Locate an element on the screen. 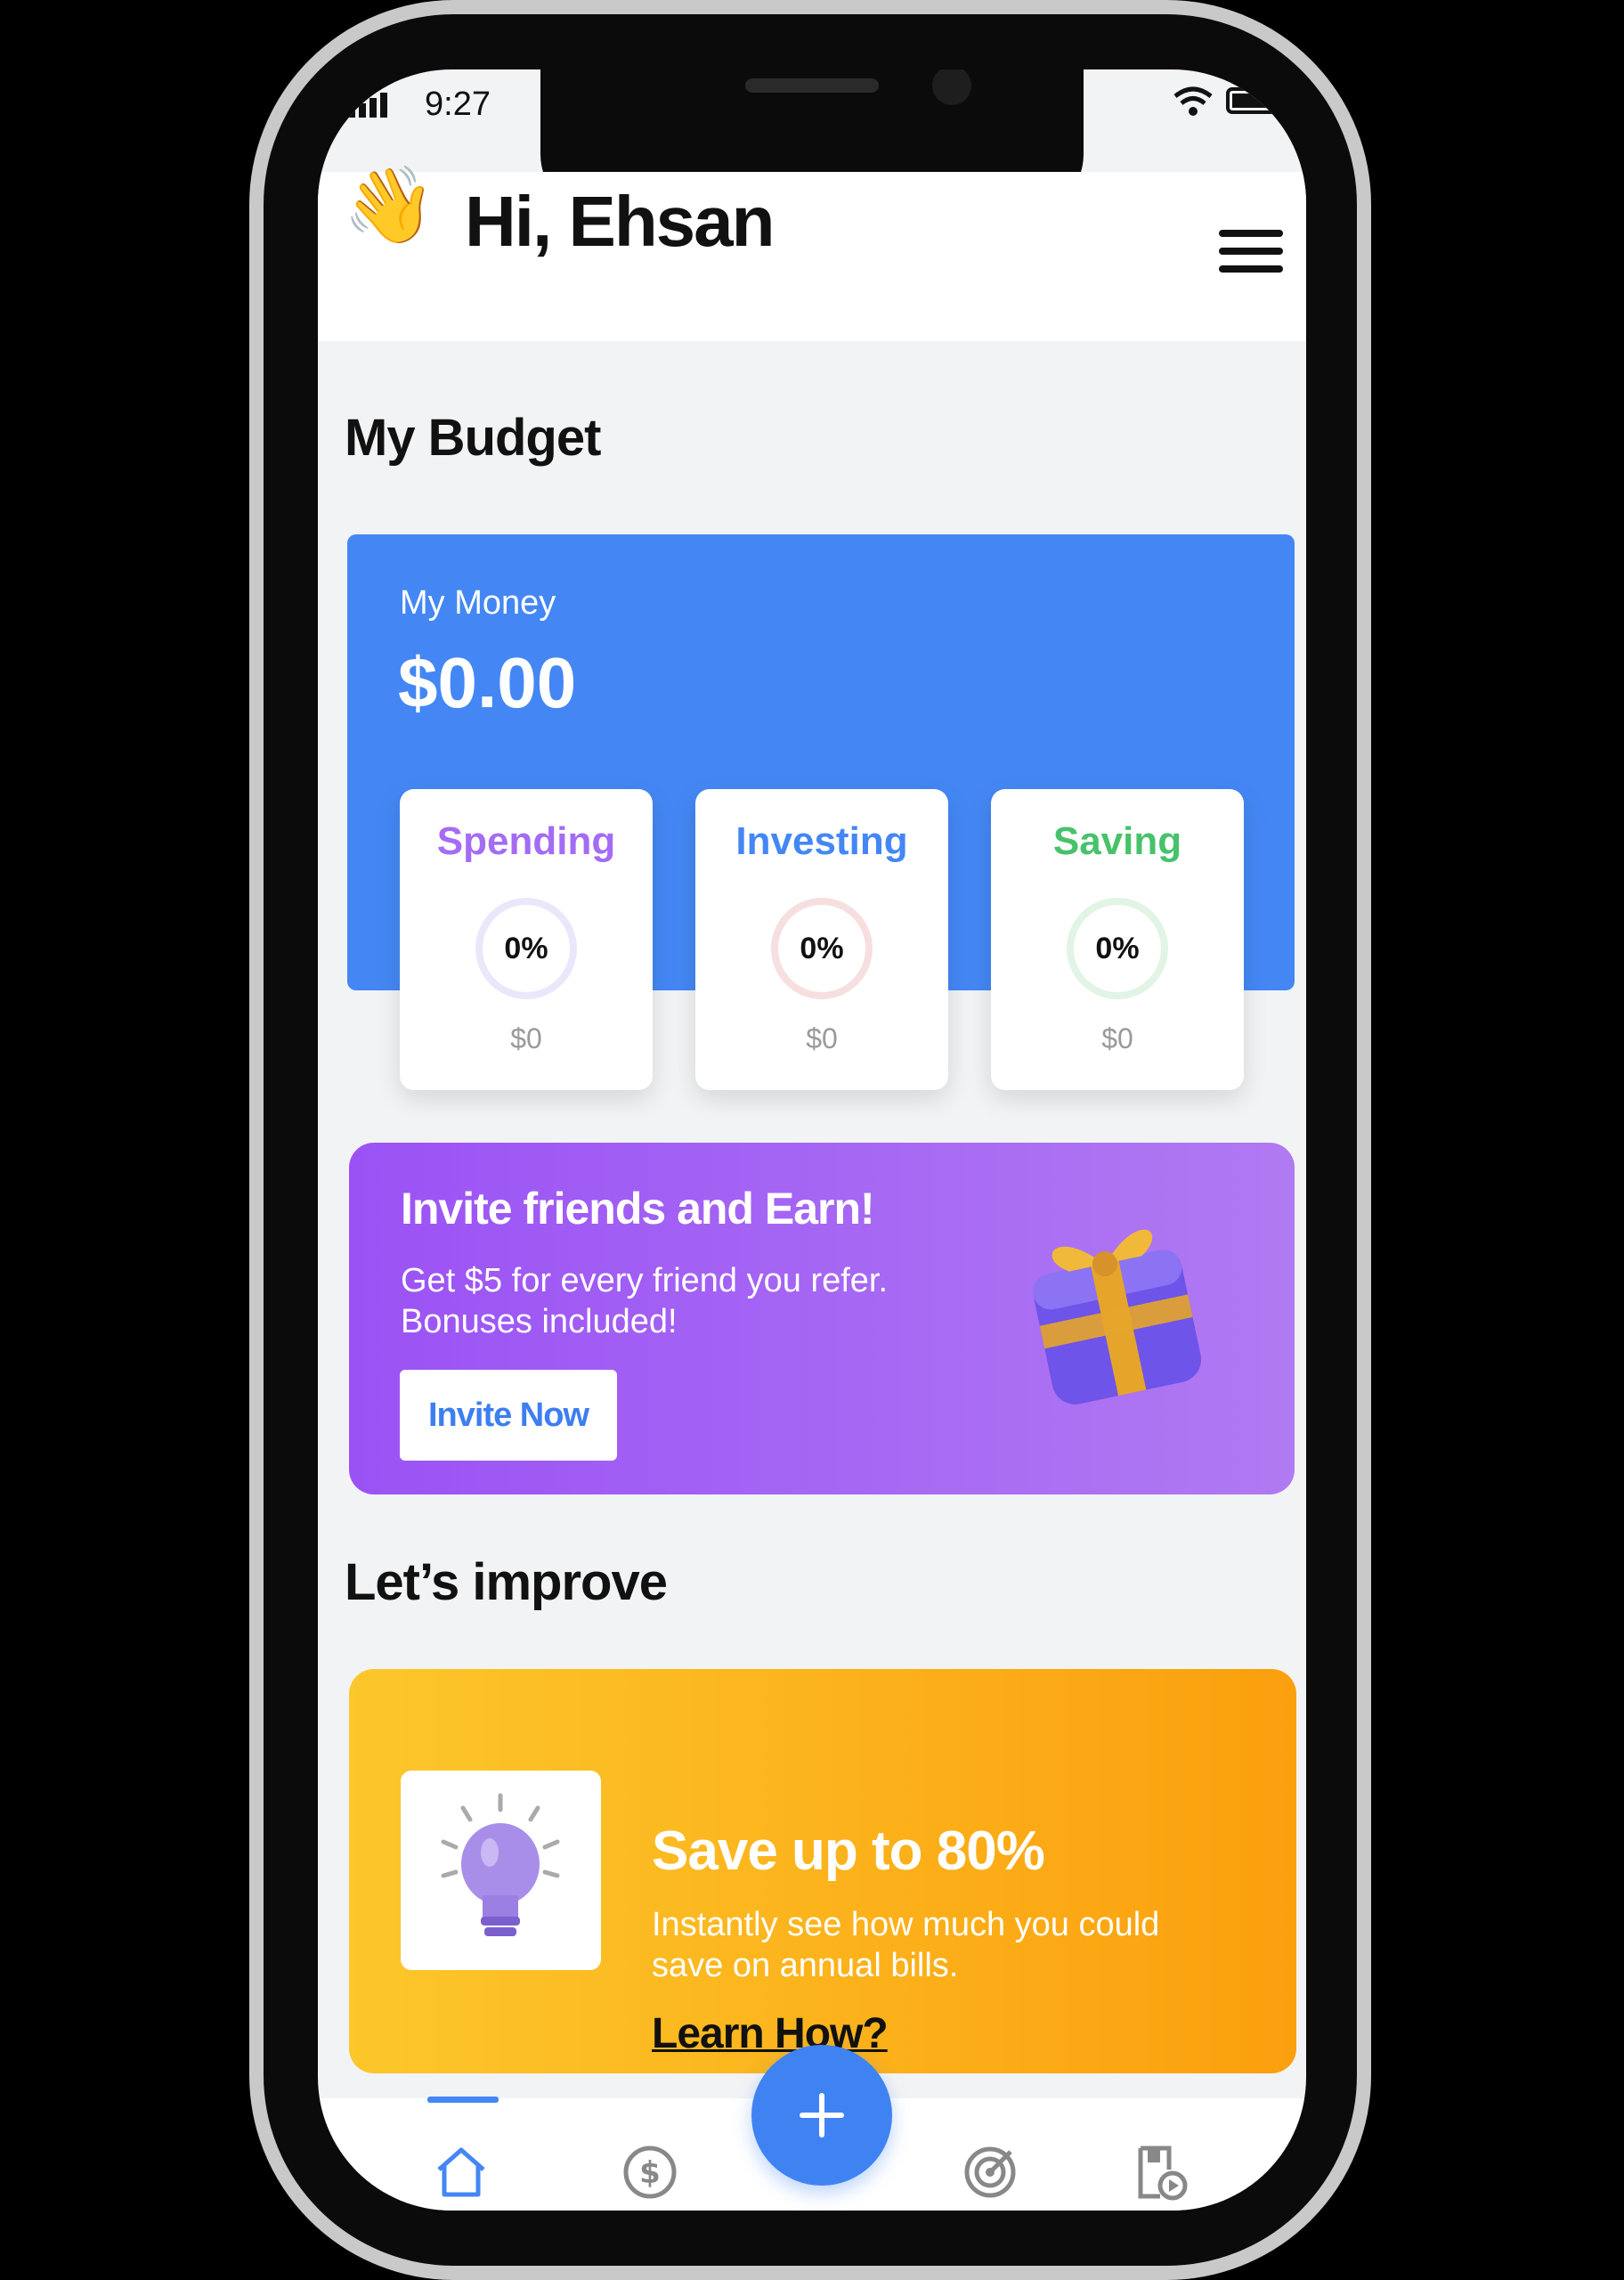 The width and height of the screenshot is (1624, 2280). my-money-amount: $0.00 is located at coordinates (487, 682).